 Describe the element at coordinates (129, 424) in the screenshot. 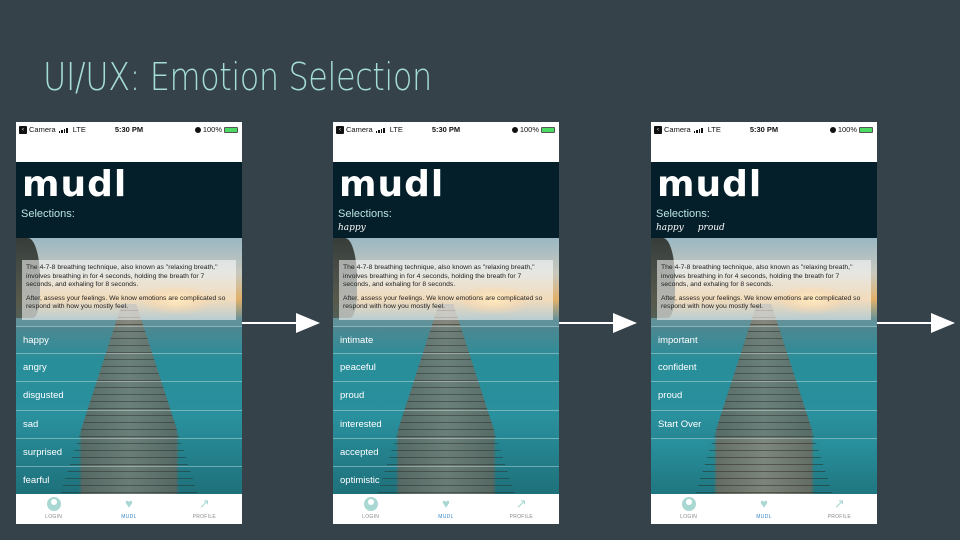

I see `emotion-option: sad` at that location.